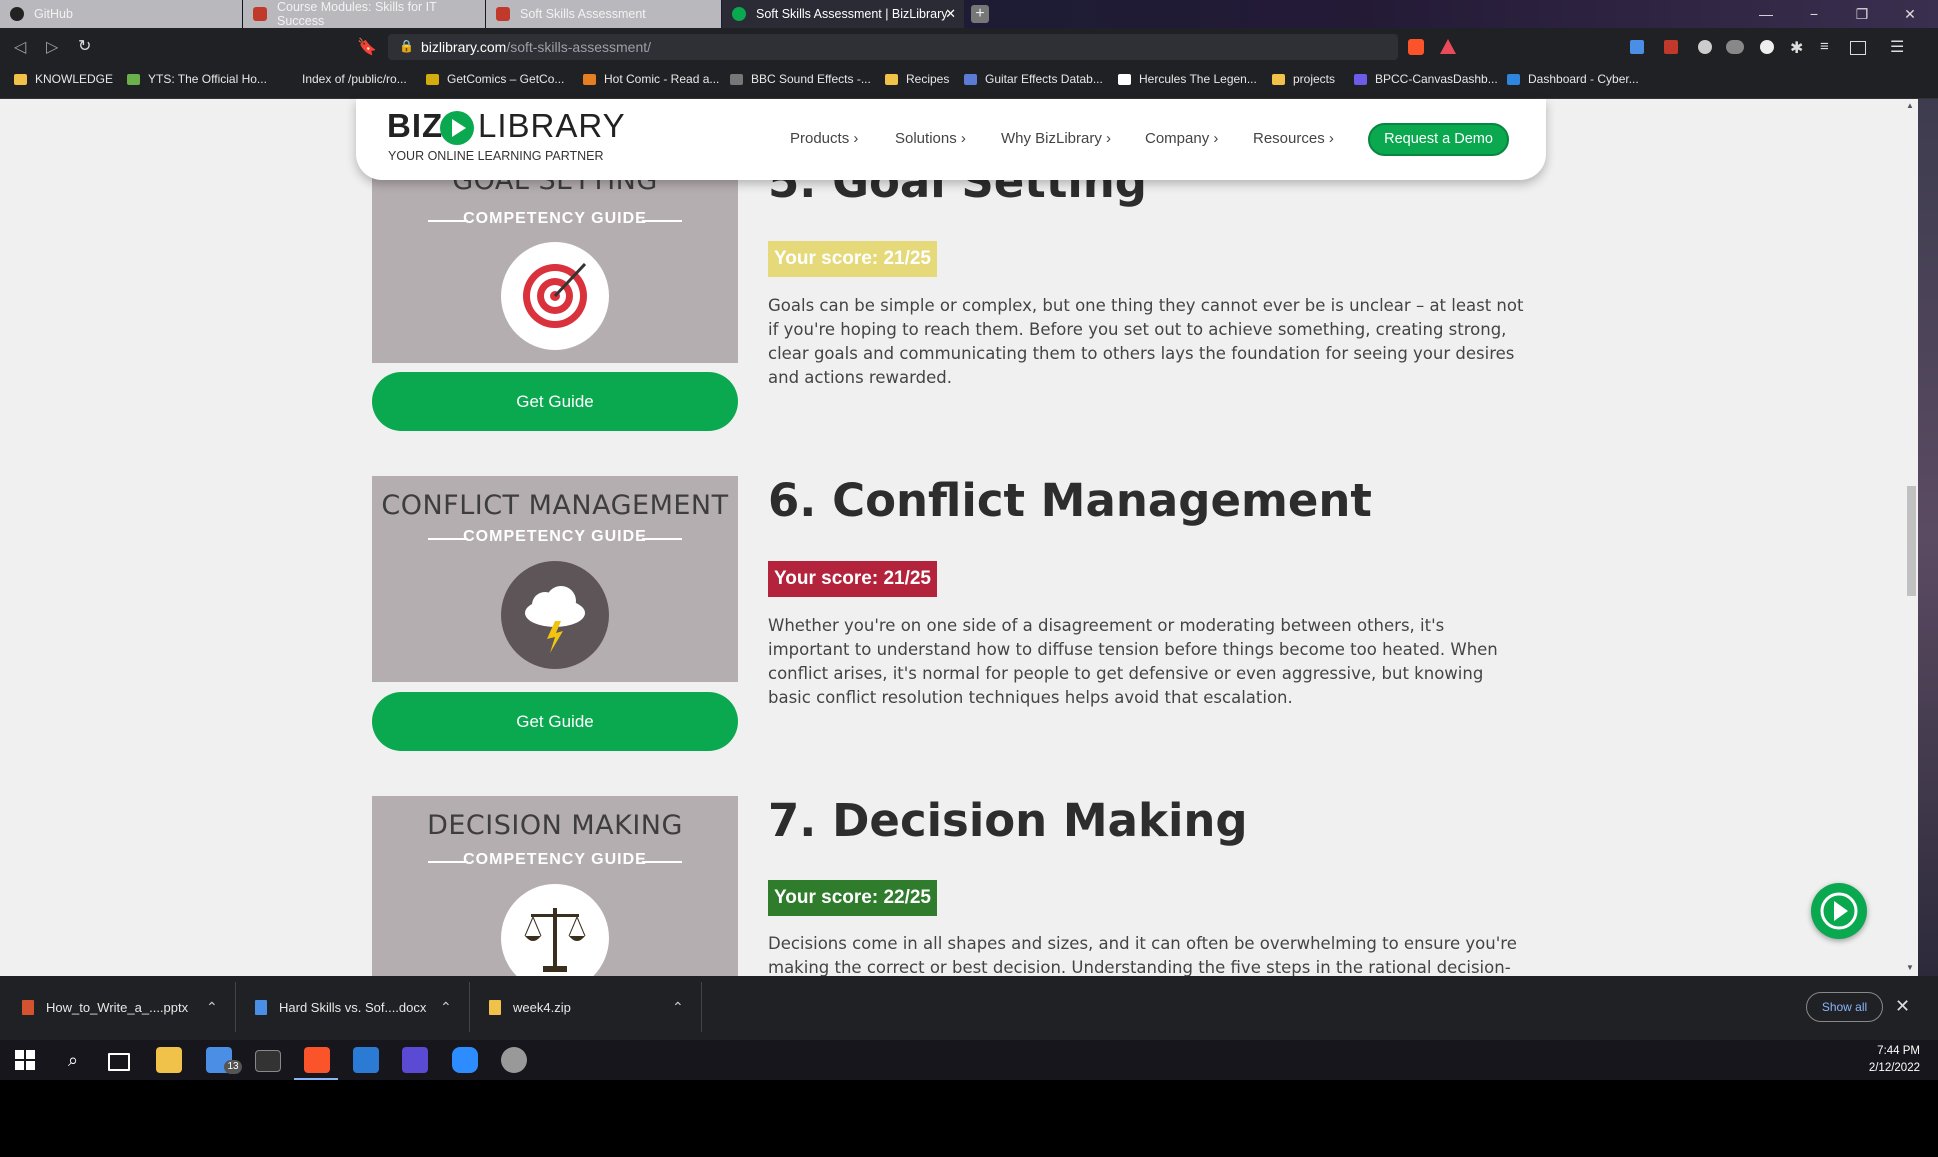 The width and height of the screenshot is (1938, 1157). What do you see at coordinates (25, 1060) in the screenshot?
I see `windows-start-icon` at bounding box center [25, 1060].